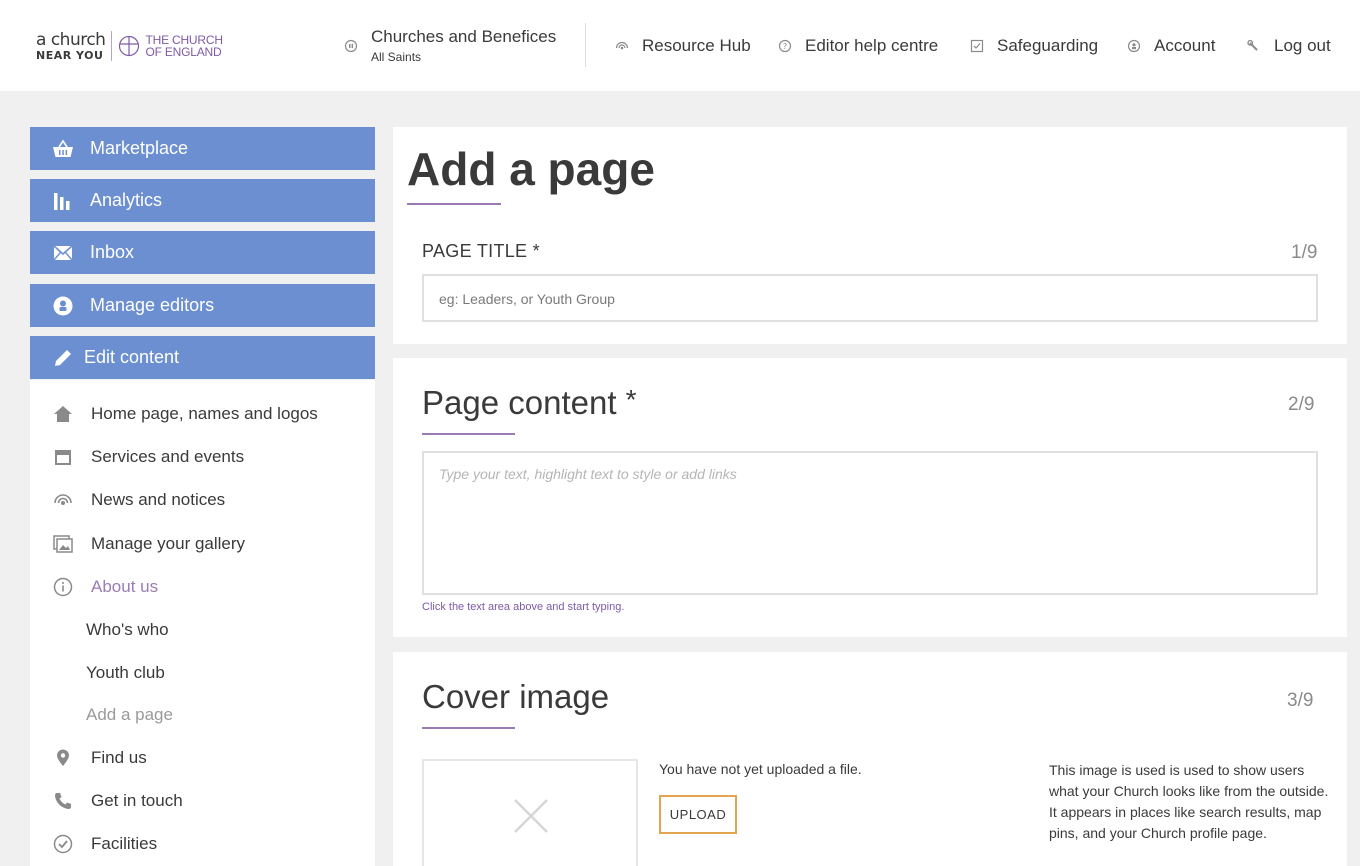 Image resolution: width=1360 pixels, height=866 pixels. Describe the element at coordinates (1185, 45) in the screenshot. I see `nav-label: Account` at that location.